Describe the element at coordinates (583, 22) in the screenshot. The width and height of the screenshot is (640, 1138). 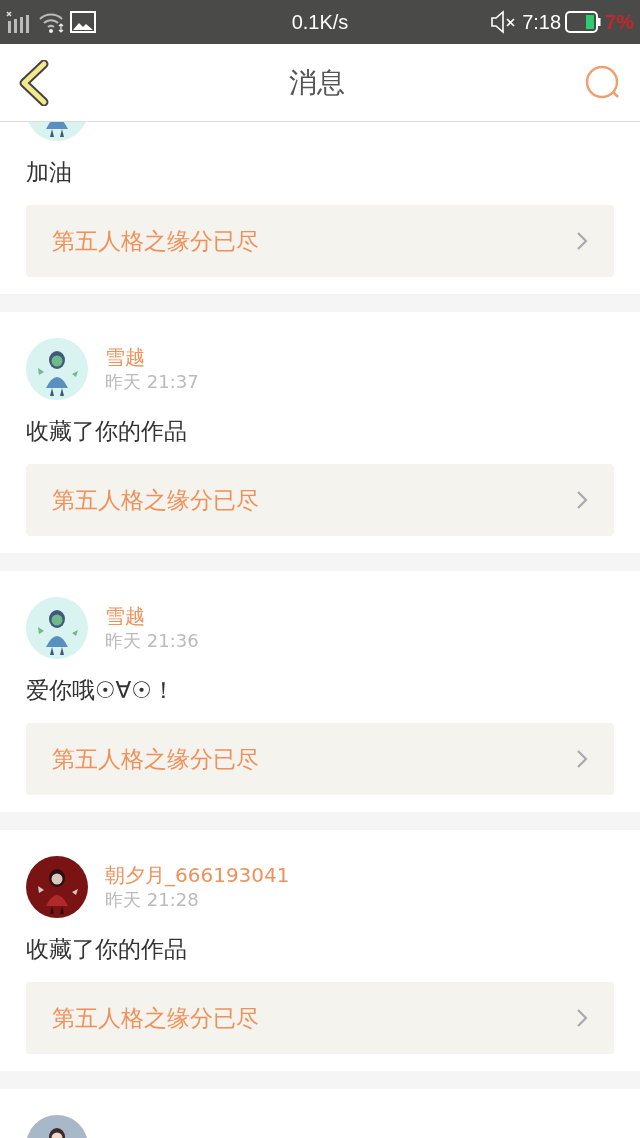
I see `battery-icon` at that location.